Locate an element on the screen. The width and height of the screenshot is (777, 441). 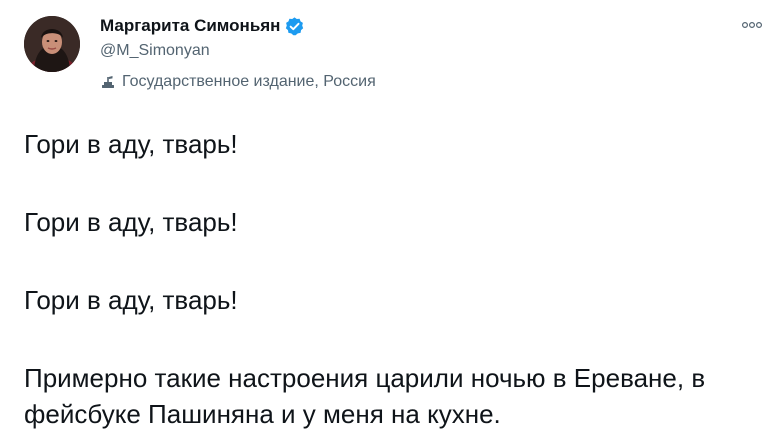
more-options-button is located at coordinates (752, 25).